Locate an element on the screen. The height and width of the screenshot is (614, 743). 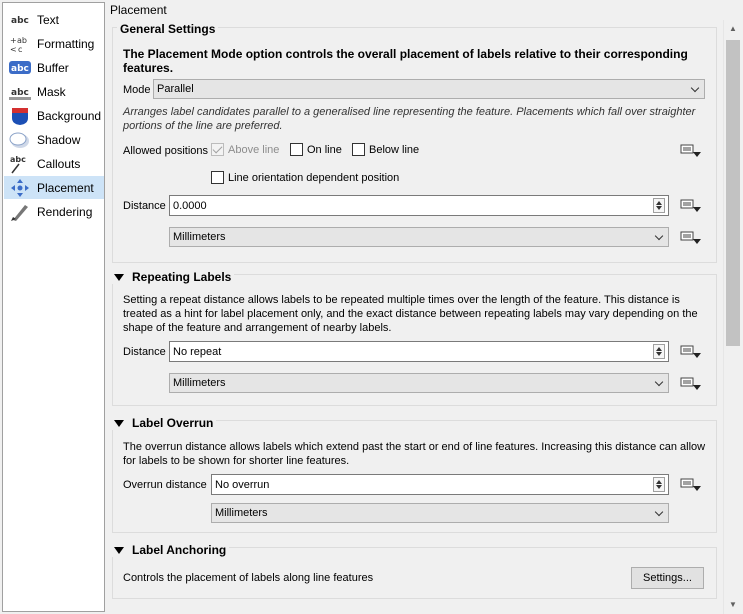
sidebar-item-placement: Placement is located at coordinates (54, 187).